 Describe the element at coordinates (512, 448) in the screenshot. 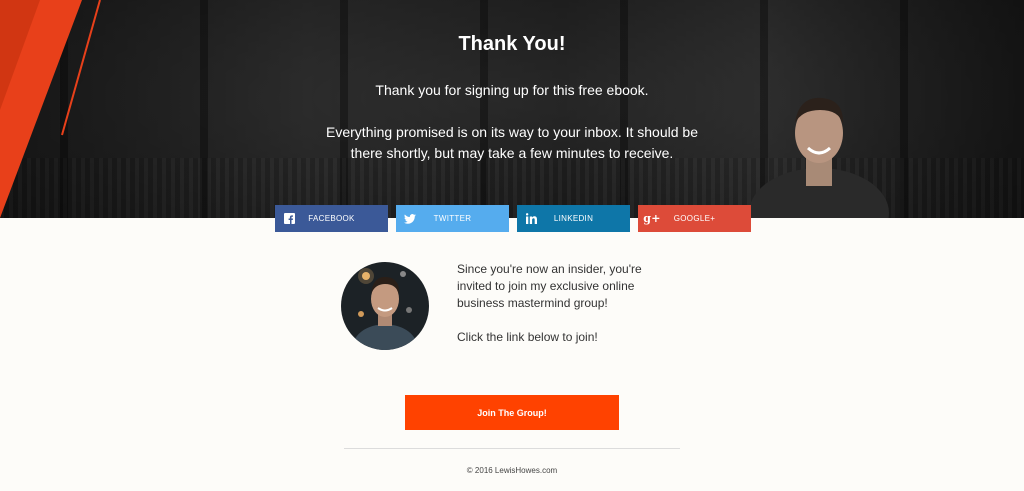

I see `footer-divider` at that location.